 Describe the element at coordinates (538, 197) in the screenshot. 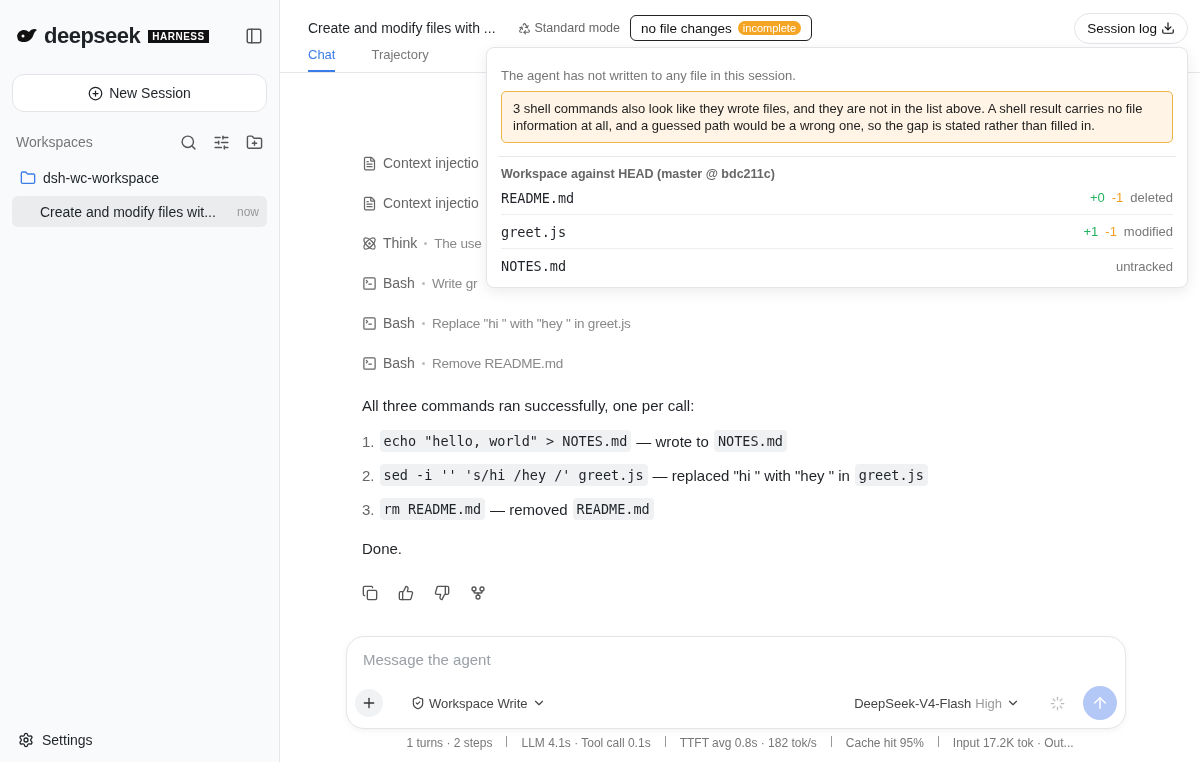

I see `file-name: README.md` at that location.